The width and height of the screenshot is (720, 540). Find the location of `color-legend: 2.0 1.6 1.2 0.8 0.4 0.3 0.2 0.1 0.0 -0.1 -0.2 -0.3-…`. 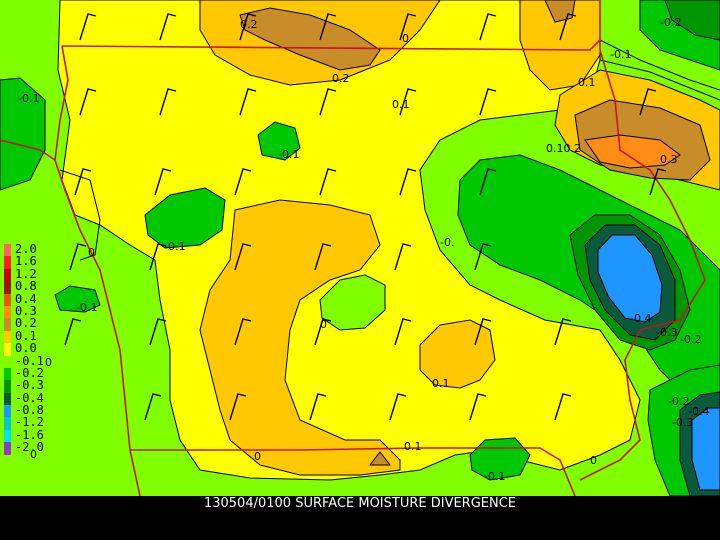

color-legend: 2.0 1.6 1.2 0.8 0.4 0.3 0.2 0.1 0.0 -0.1 -0.2 -0.3-… is located at coordinates (26, 349).